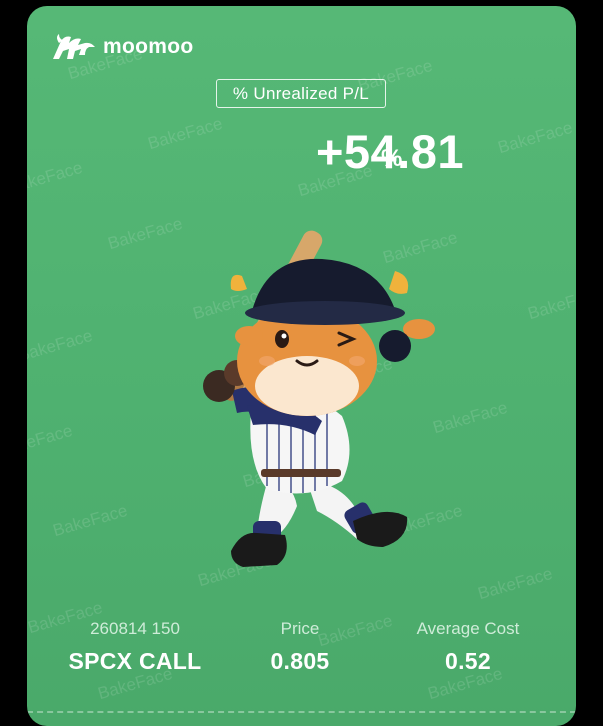 This screenshot has width=603, height=726. I want to click on divider, so click(301, 712).